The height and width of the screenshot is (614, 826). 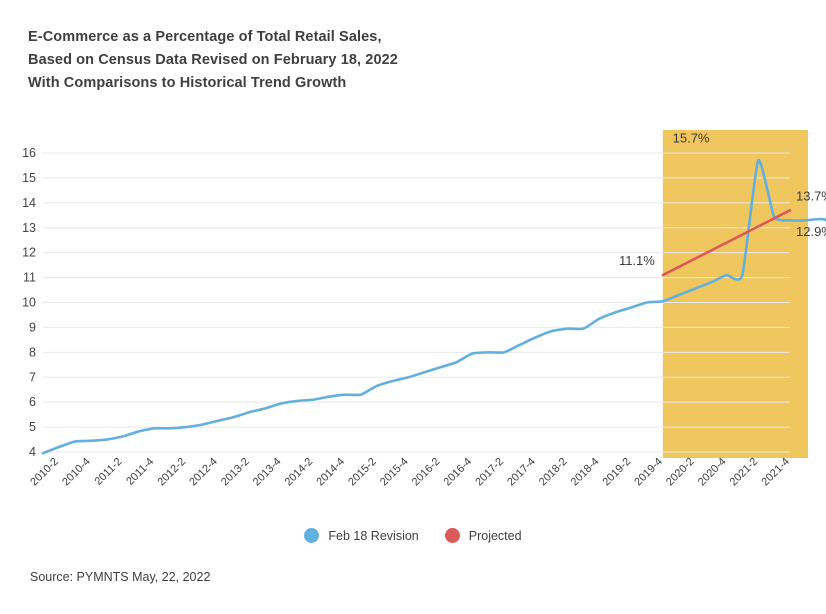 What do you see at coordinates (616, 472) in the screenshot?
I see `x-axis-tick-label: 2019-2` at bounding box center [616, 472].